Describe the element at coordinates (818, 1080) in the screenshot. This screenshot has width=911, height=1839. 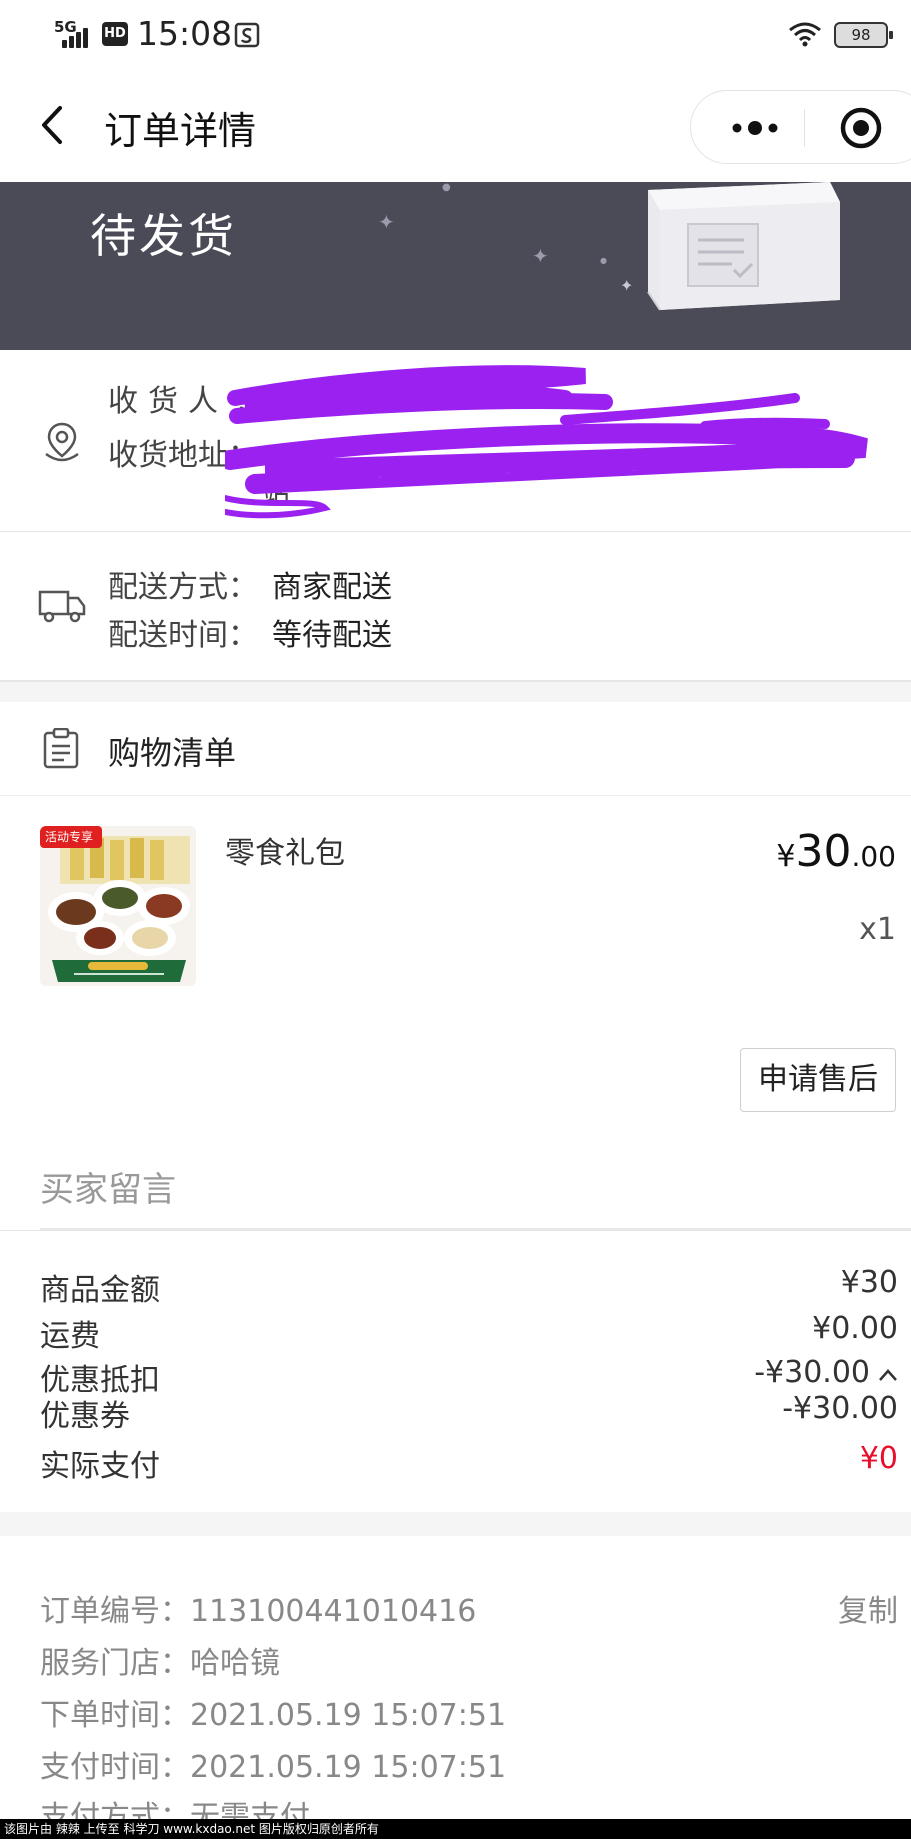
I see `after-sale-button: 申请售后` at that location.